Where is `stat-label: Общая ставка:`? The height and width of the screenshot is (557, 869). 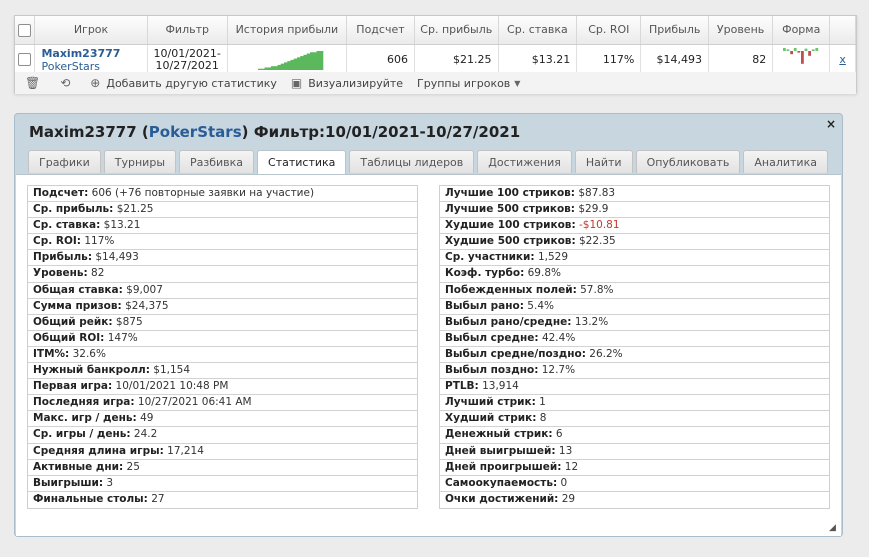 stat-label: Общая ставка: is located at coordinates (78, 289).